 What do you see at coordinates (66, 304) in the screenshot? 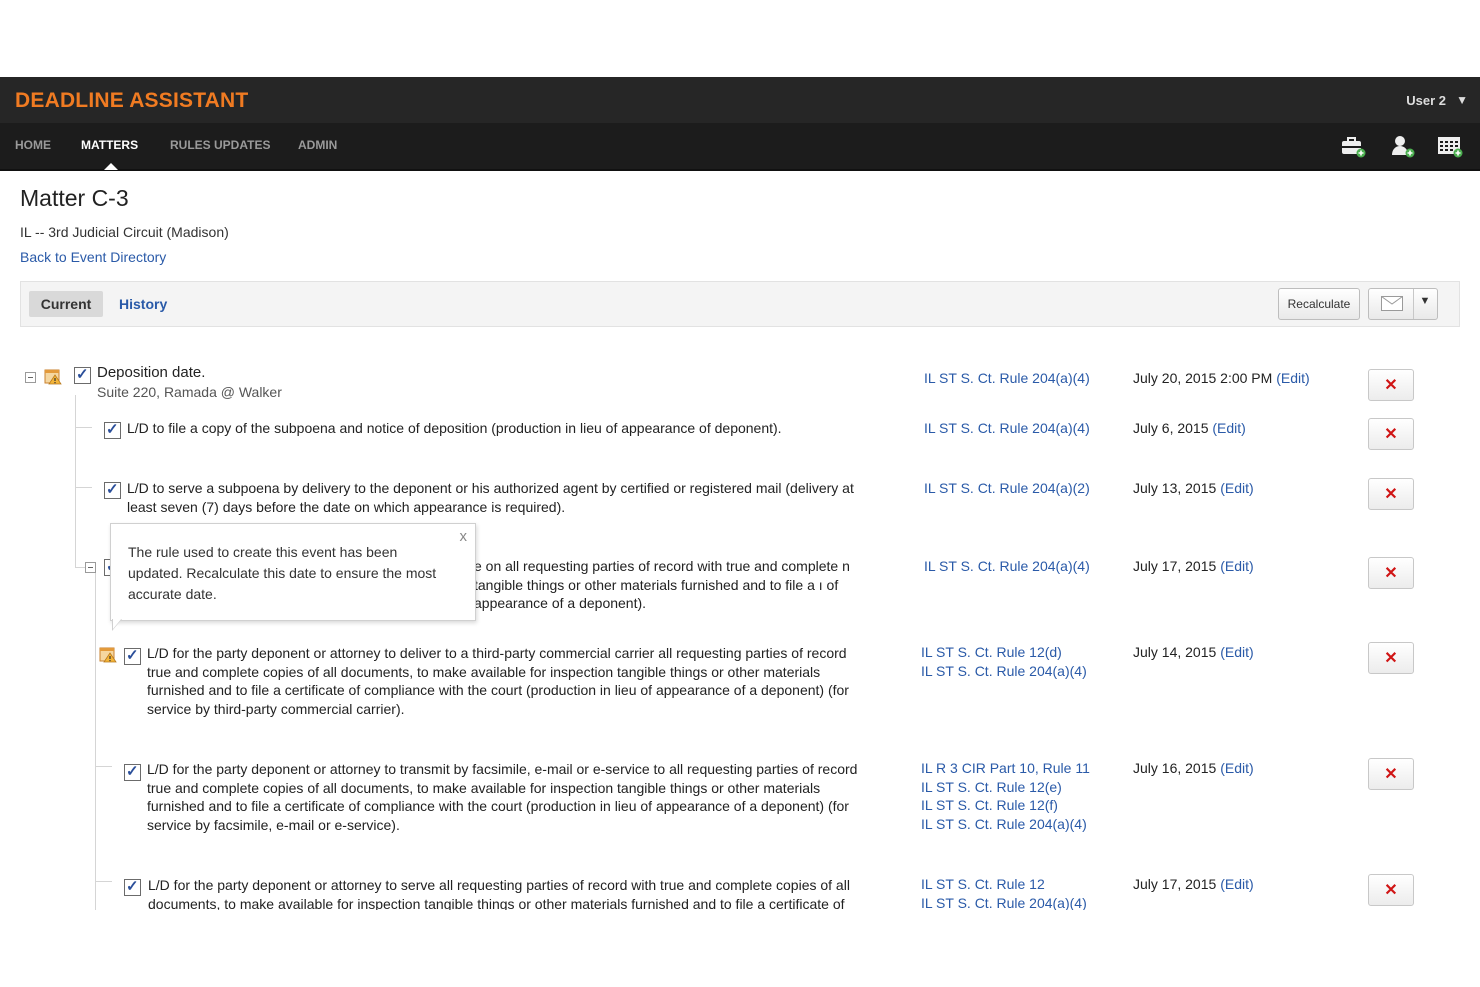
I see `tab-current: Current` at bounding box center [66, 304].